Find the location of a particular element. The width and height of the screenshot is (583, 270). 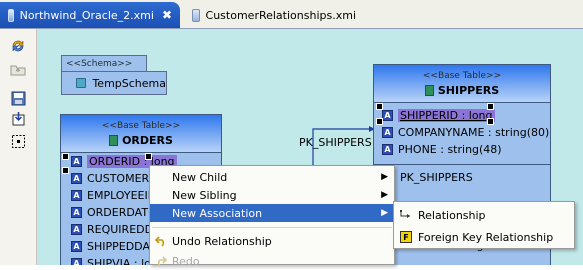

table-header: <<Base Table>> ORDERS is located at coordinates (141, 134).